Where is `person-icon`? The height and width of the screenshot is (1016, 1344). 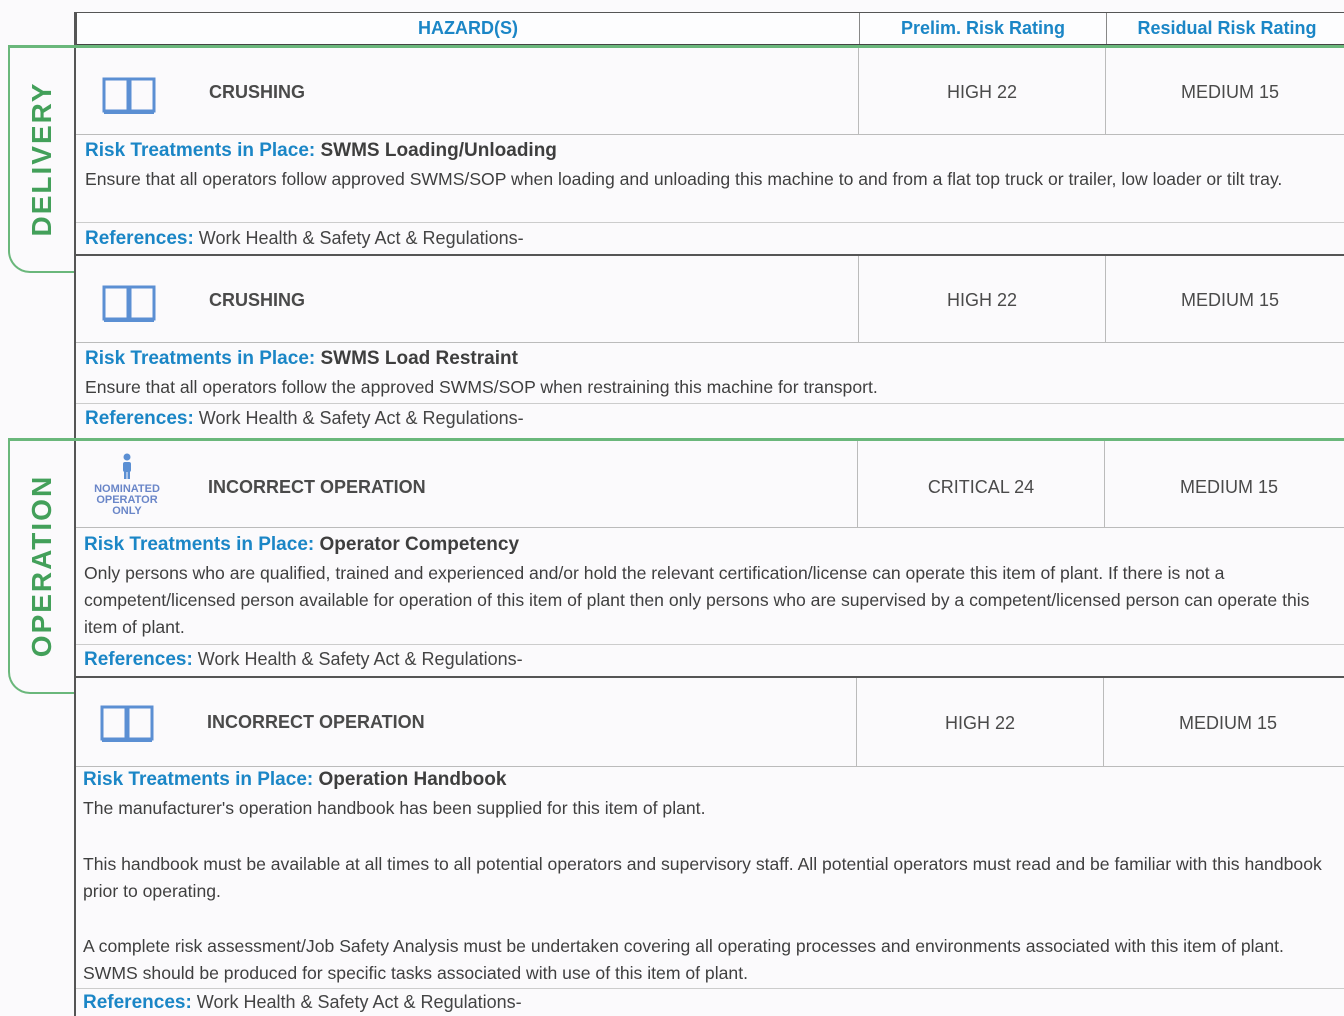 person-icon is located at coordinates (127, 466).